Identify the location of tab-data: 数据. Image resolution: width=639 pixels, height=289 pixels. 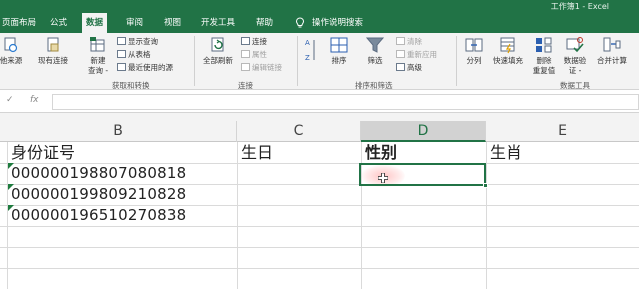
(95, 23).